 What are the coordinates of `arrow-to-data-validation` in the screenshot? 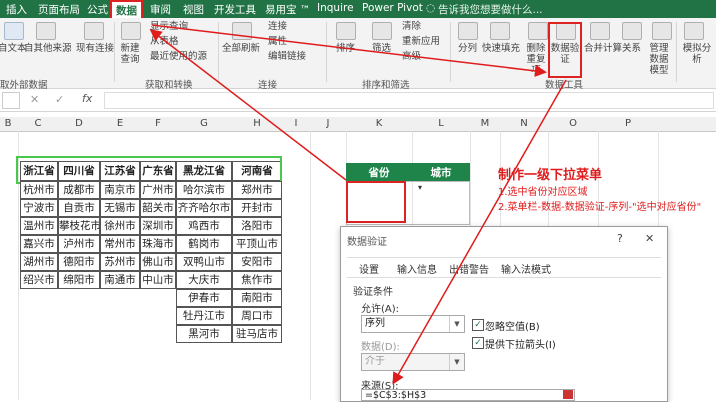 It's located at (349, 50).